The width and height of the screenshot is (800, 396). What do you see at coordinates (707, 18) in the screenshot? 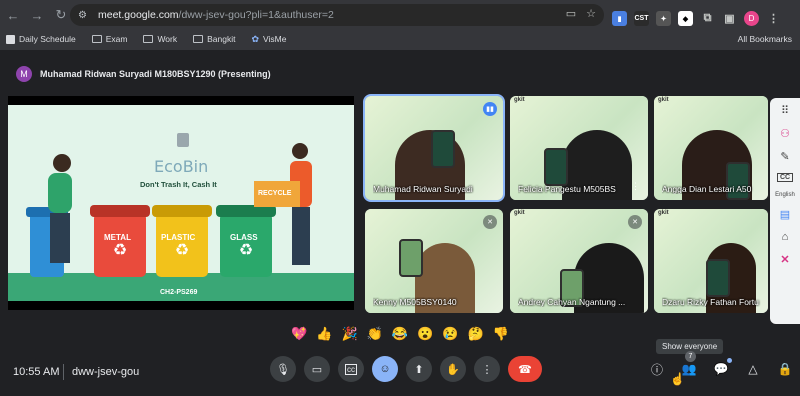
I see `puzzle-icon: ⧉` at bounding box center [707, 18].